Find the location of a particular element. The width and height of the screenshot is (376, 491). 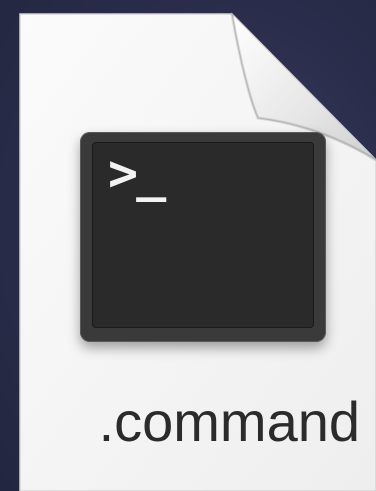

terminal-prompt: >_ is located at coordinates (137, 173).